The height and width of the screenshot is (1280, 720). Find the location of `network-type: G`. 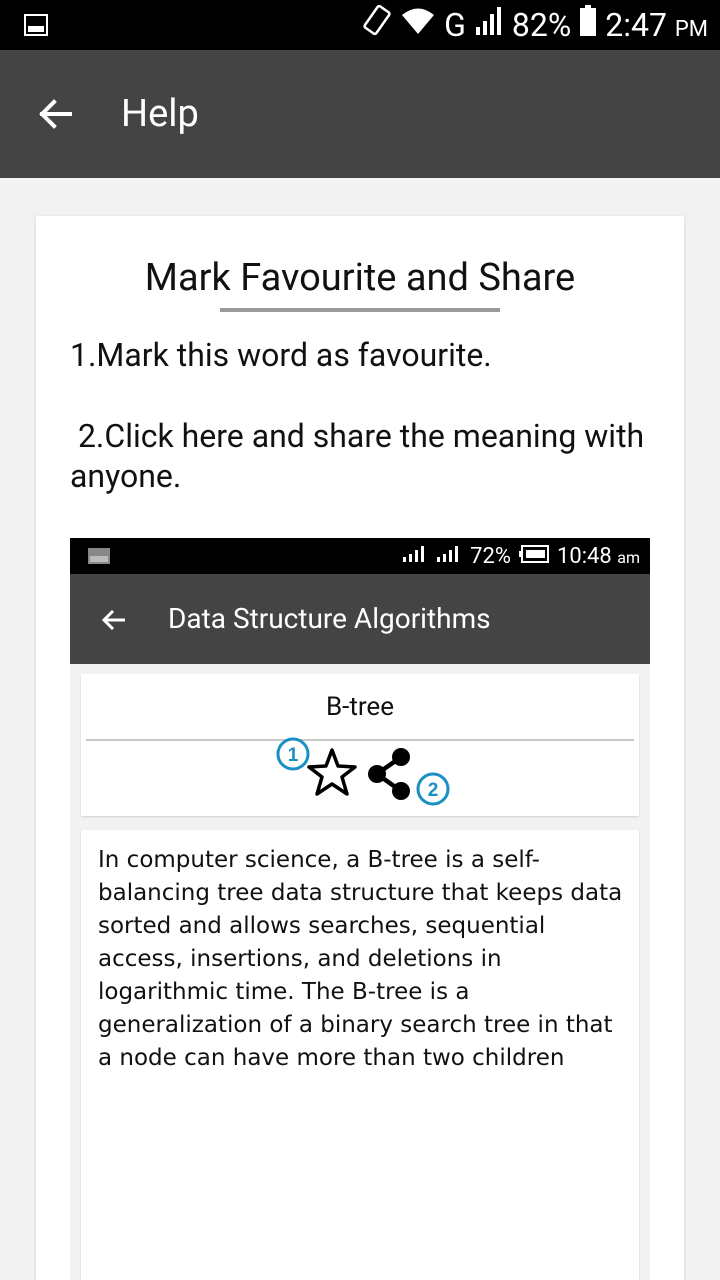

network-type: G is located at coordinates (455, 25).